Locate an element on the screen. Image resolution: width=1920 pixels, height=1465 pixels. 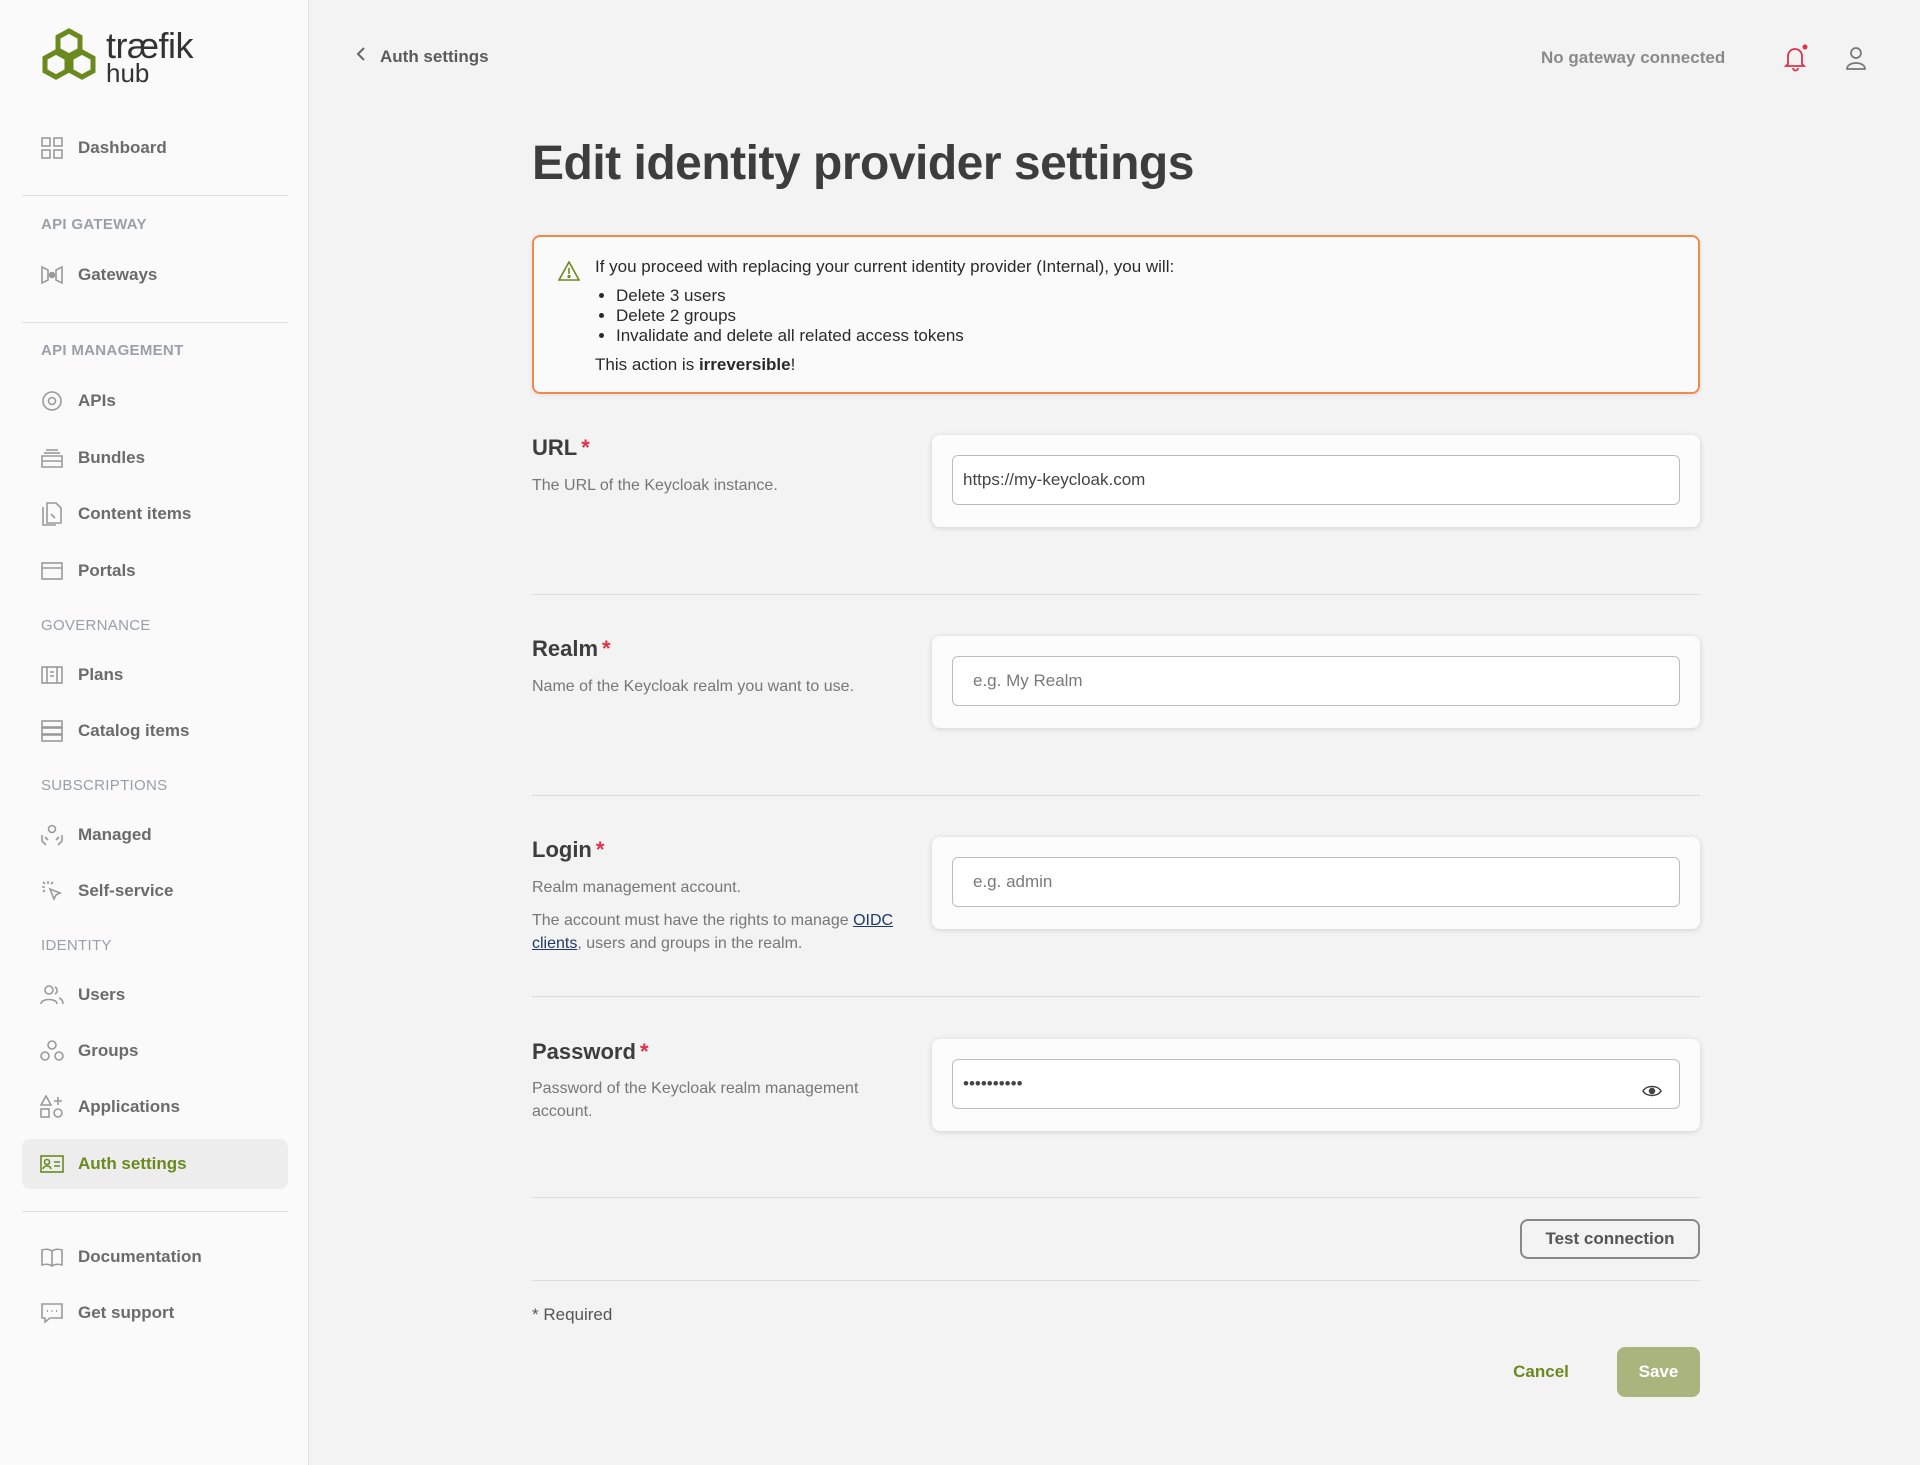
groups-icon is located at coordinates (52, 1051).